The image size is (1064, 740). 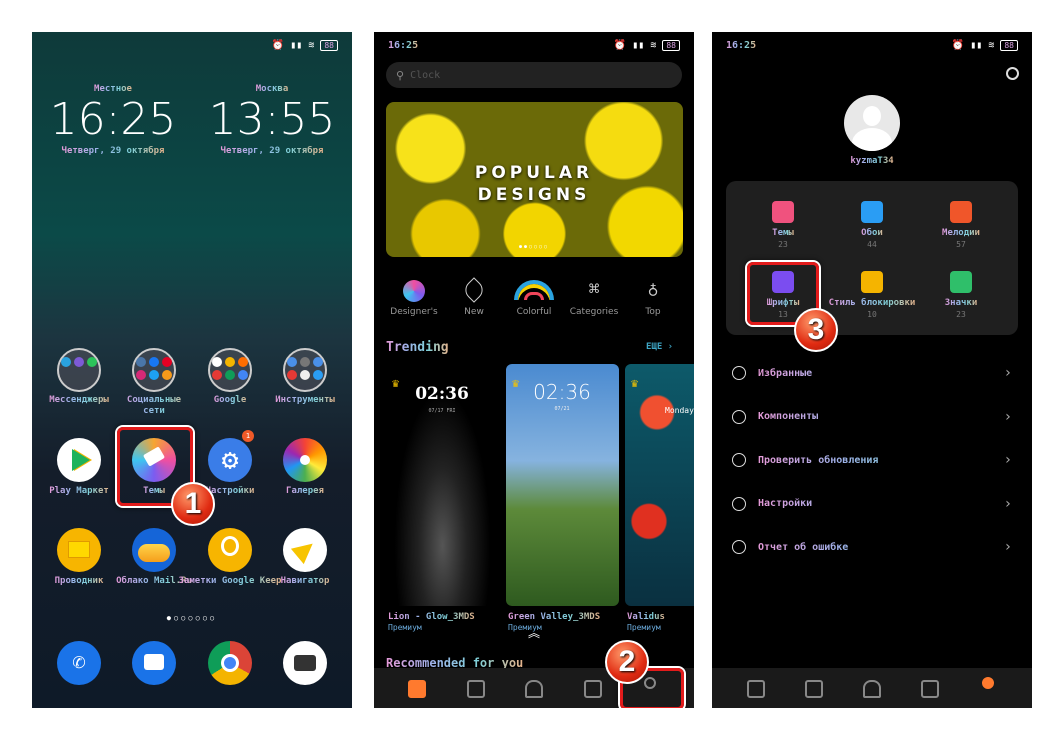 I want to click on menu-item: Проверить обновления ›, so click(x=872, y=460).